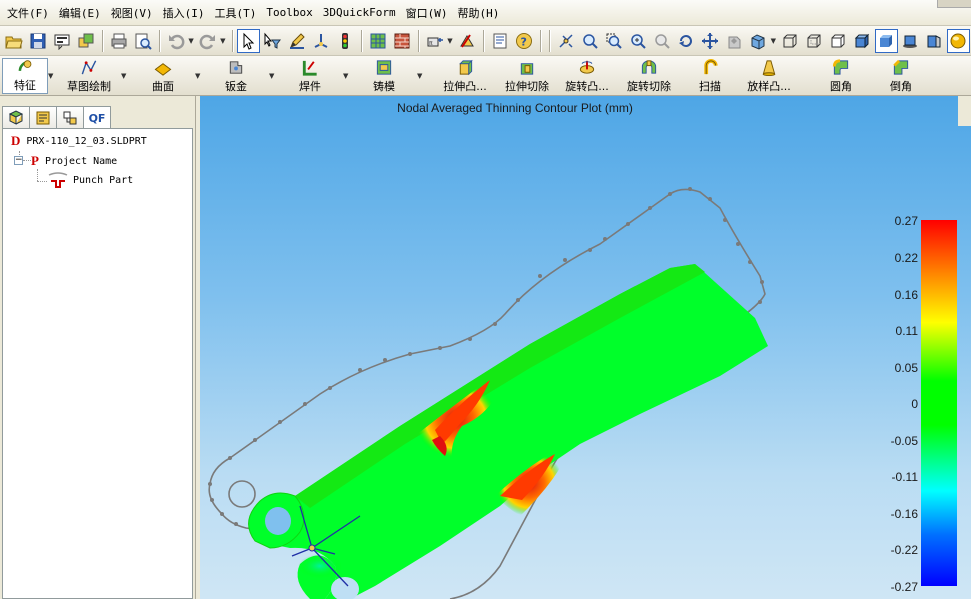 This screenshot has width=971, height=599. Describe the element at coordinates (904, 550) in the screenshot. I see `legend-label: -0.22` at that location.